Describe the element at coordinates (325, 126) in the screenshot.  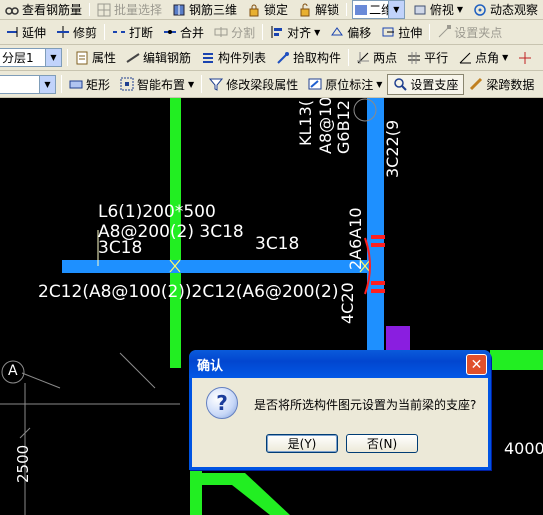
I see `kl-label: A8@10` at that location.